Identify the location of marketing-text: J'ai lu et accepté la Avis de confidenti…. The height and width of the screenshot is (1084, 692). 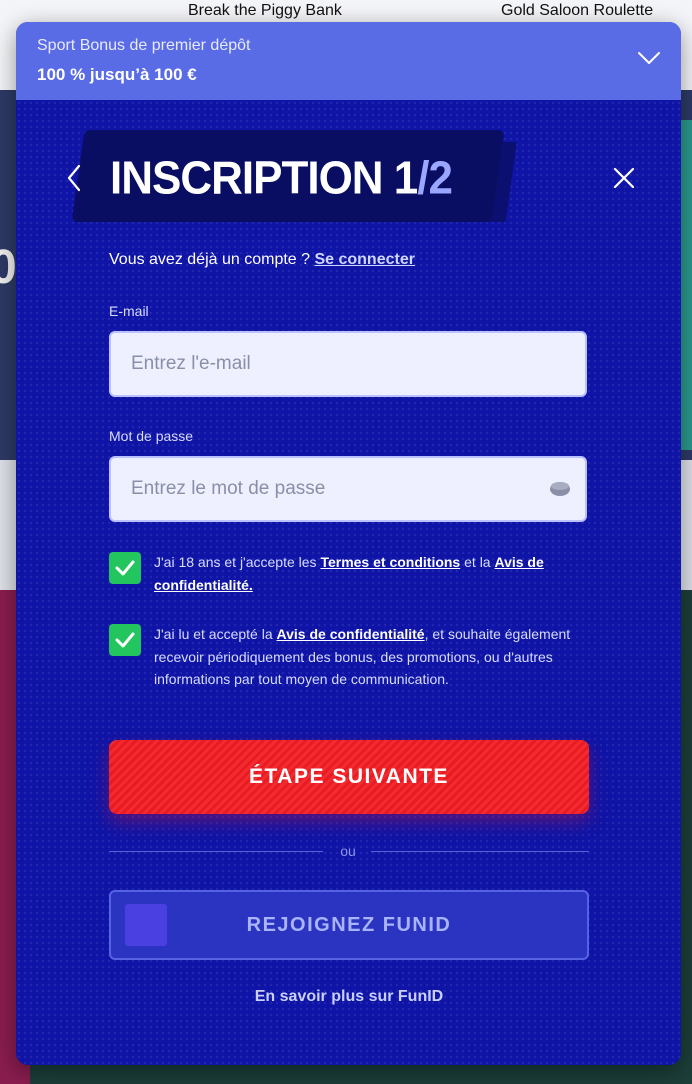
(369, 657).